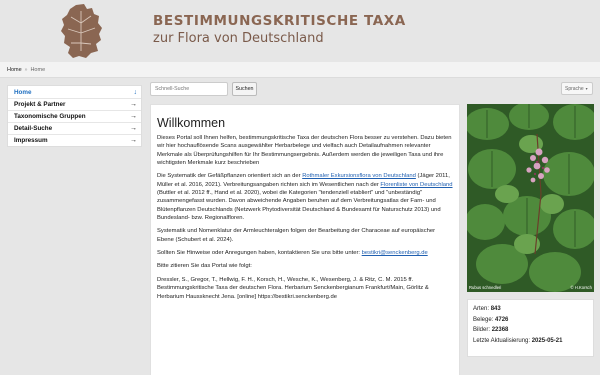 The width and height of the screenshot is (600, 375). I want to click on stat-value: 4726, so click(502, 319).